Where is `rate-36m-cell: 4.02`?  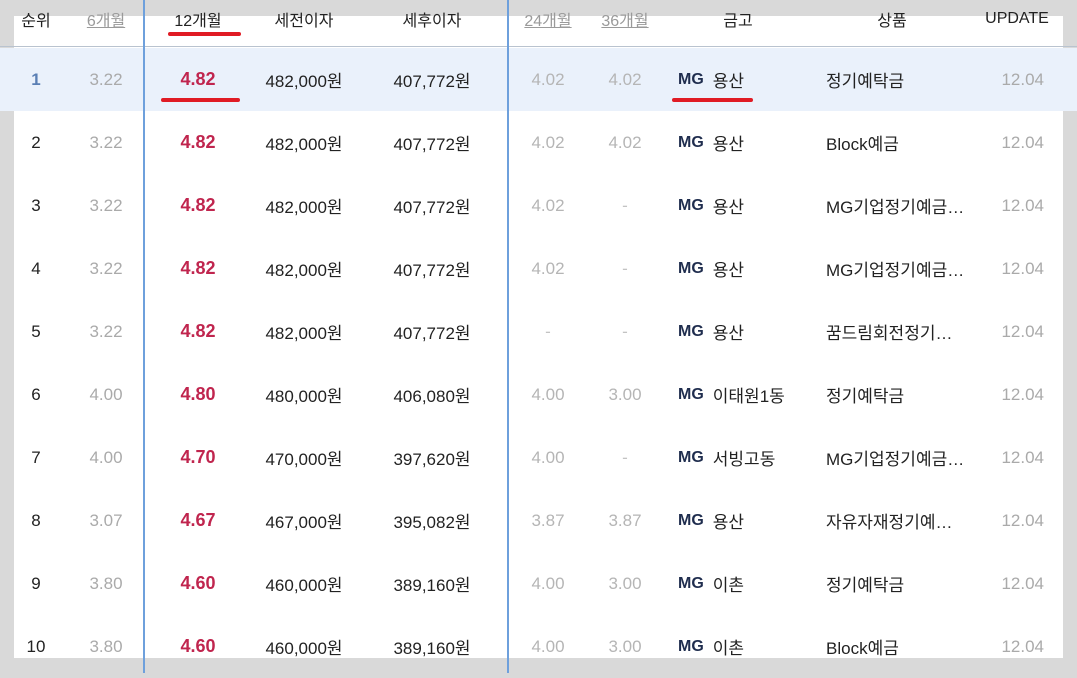 rate-36m-cell: 4.02 is located at coordinates (625, 79).